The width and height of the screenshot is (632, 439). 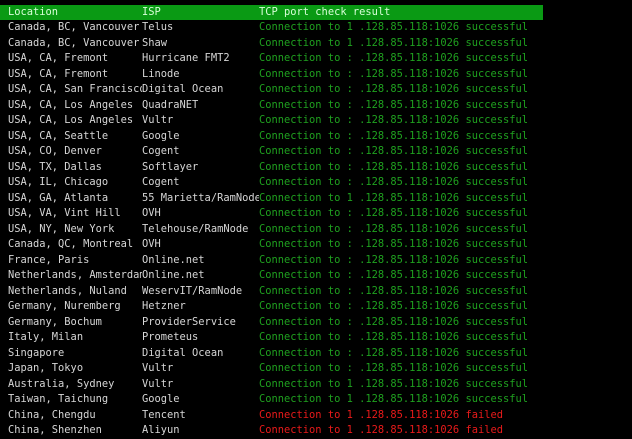 I want to click on row-location: Netherlands, Amsterdam, so click(x=75, y=275).